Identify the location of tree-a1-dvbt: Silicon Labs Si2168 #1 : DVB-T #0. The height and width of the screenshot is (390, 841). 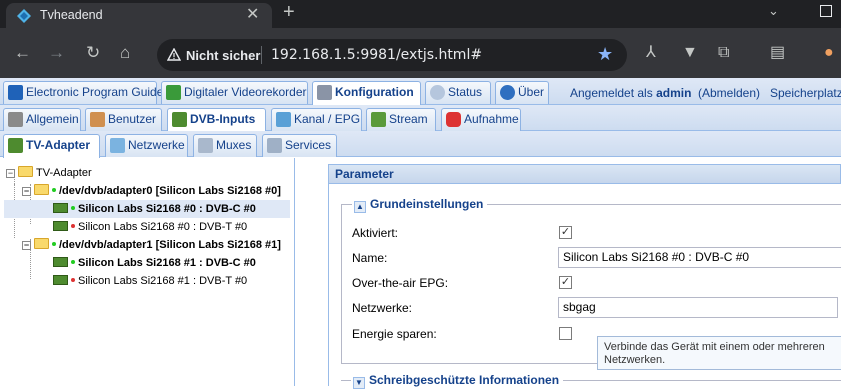
(150, 281).